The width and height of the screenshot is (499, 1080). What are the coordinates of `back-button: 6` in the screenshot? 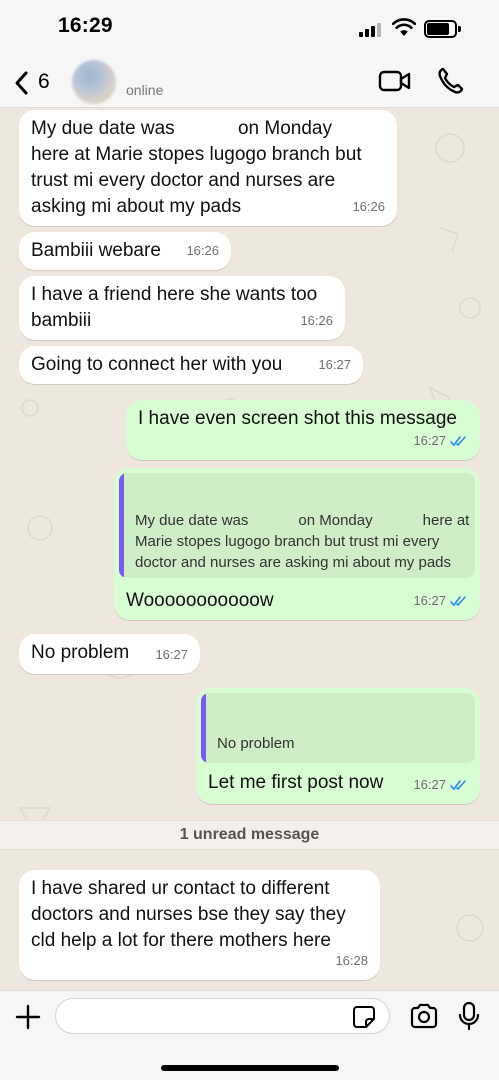 It's located at (37, 83).